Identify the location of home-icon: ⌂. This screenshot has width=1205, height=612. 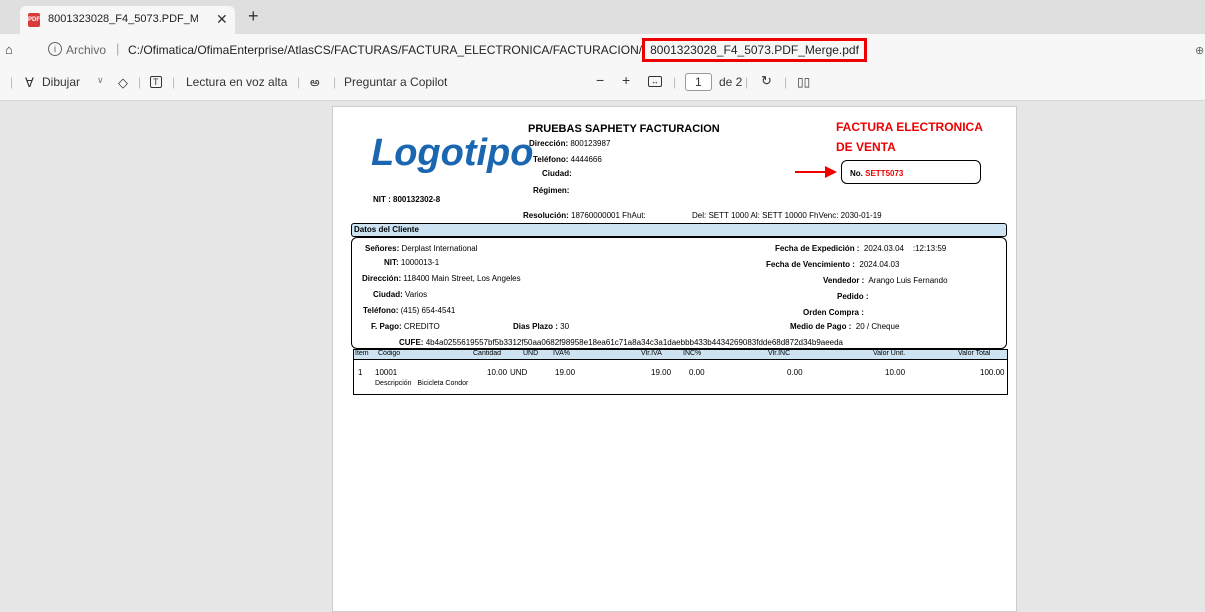
(9, 49).